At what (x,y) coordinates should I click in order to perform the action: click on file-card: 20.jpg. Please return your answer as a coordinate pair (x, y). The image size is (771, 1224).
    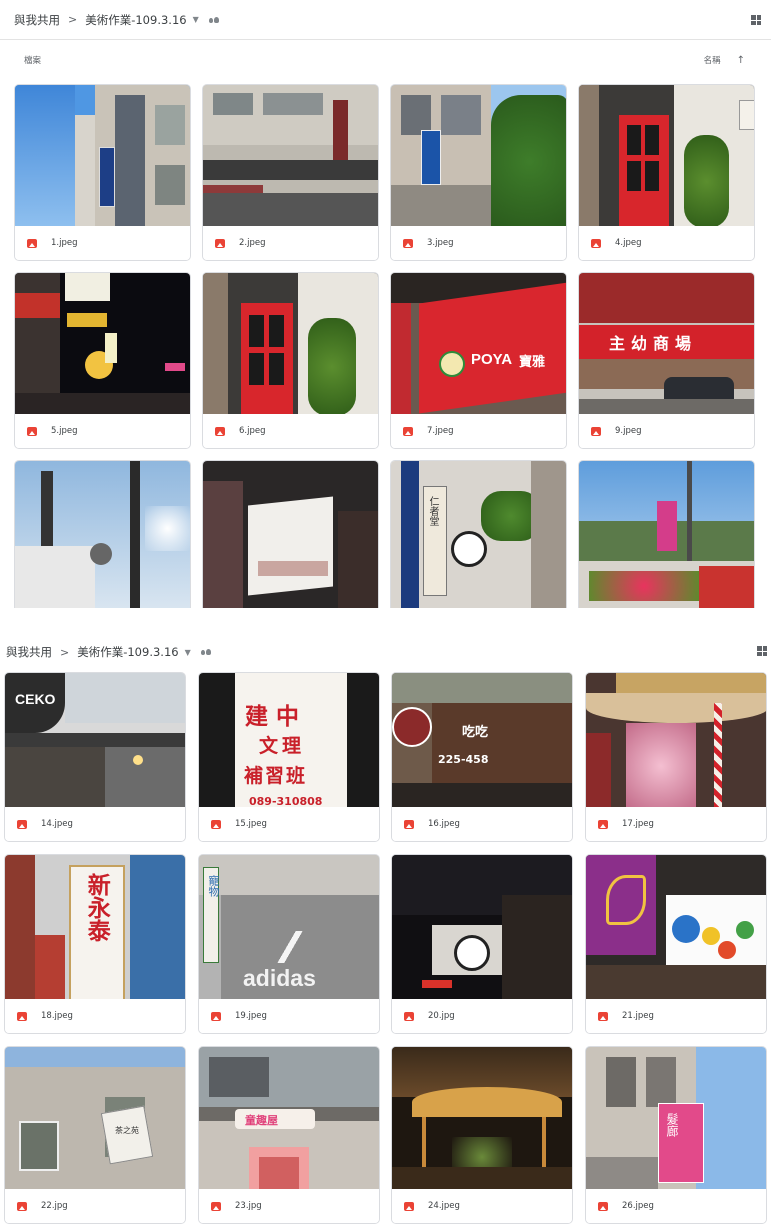
    Looking at the image, I should click on (482, 944).